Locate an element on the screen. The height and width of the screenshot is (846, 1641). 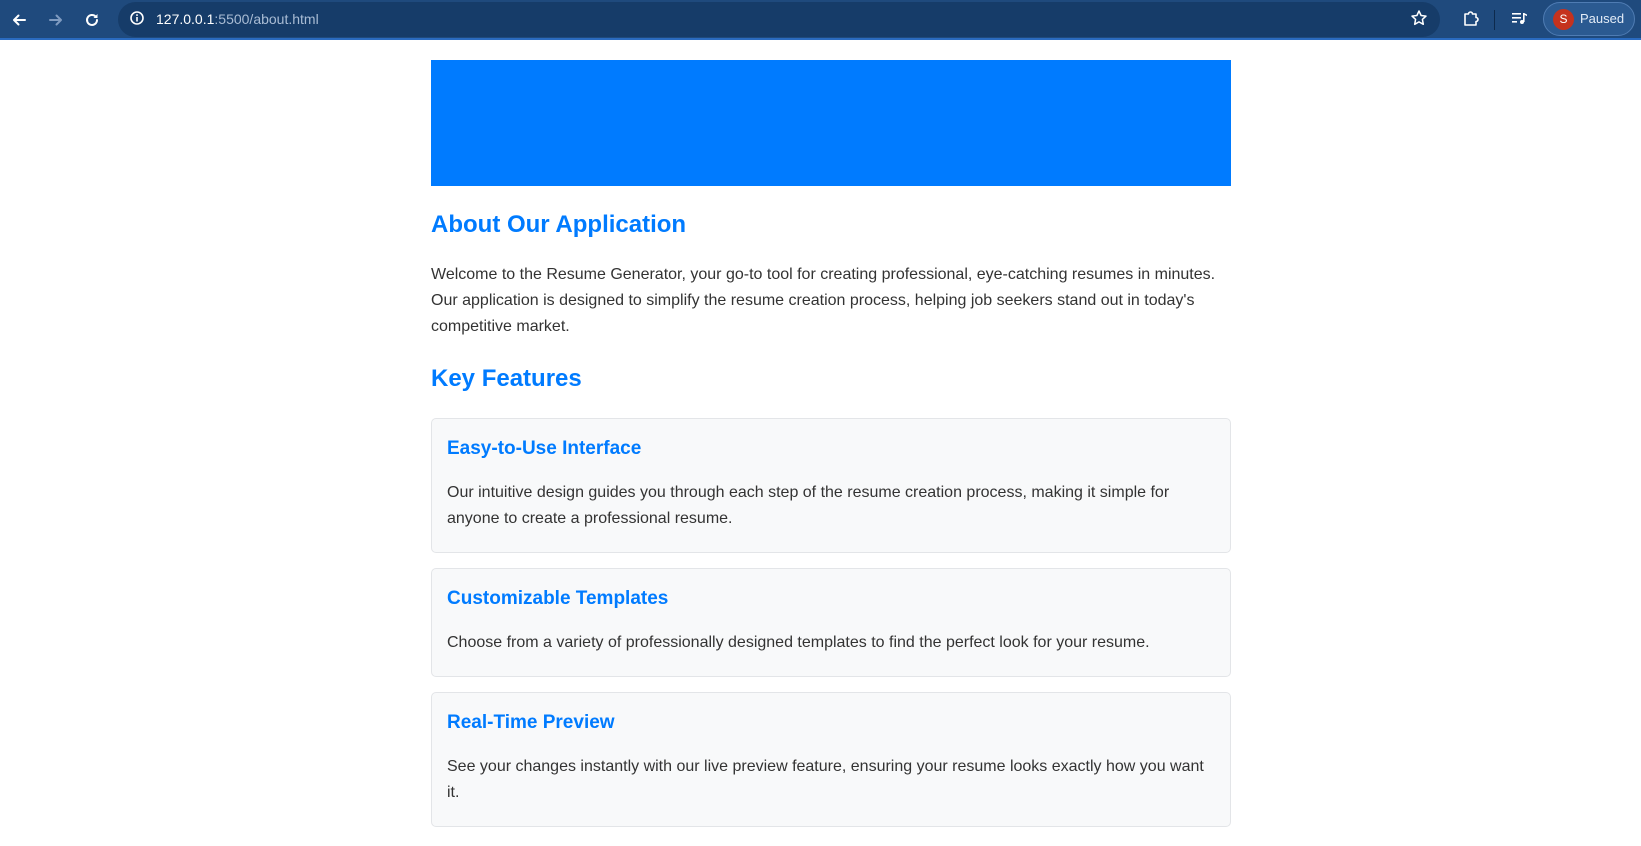
info-icon is located at coordinates (137, 20).